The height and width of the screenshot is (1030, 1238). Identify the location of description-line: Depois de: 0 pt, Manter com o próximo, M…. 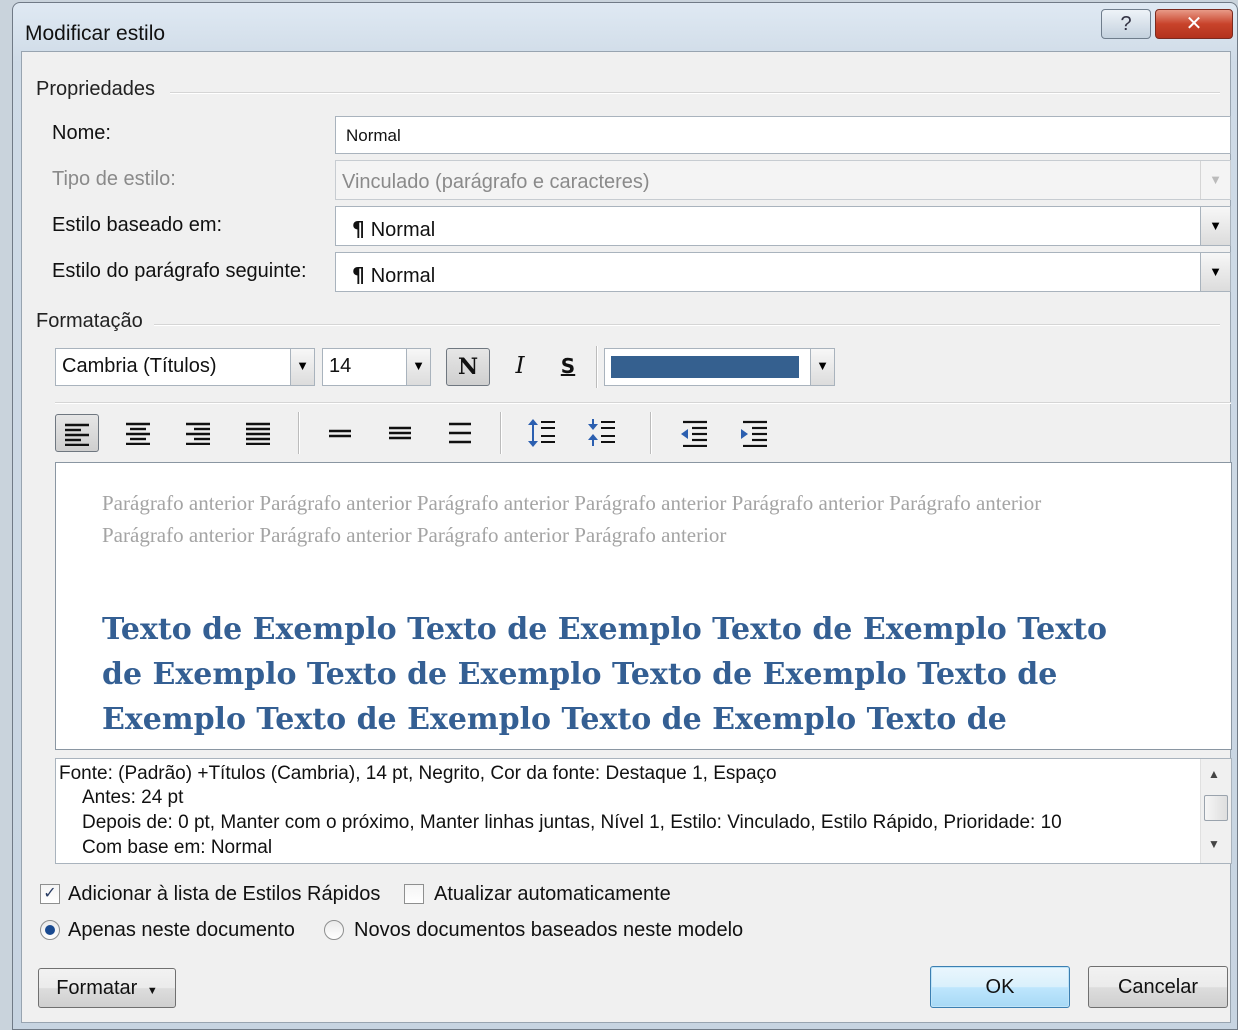
(572, 822).